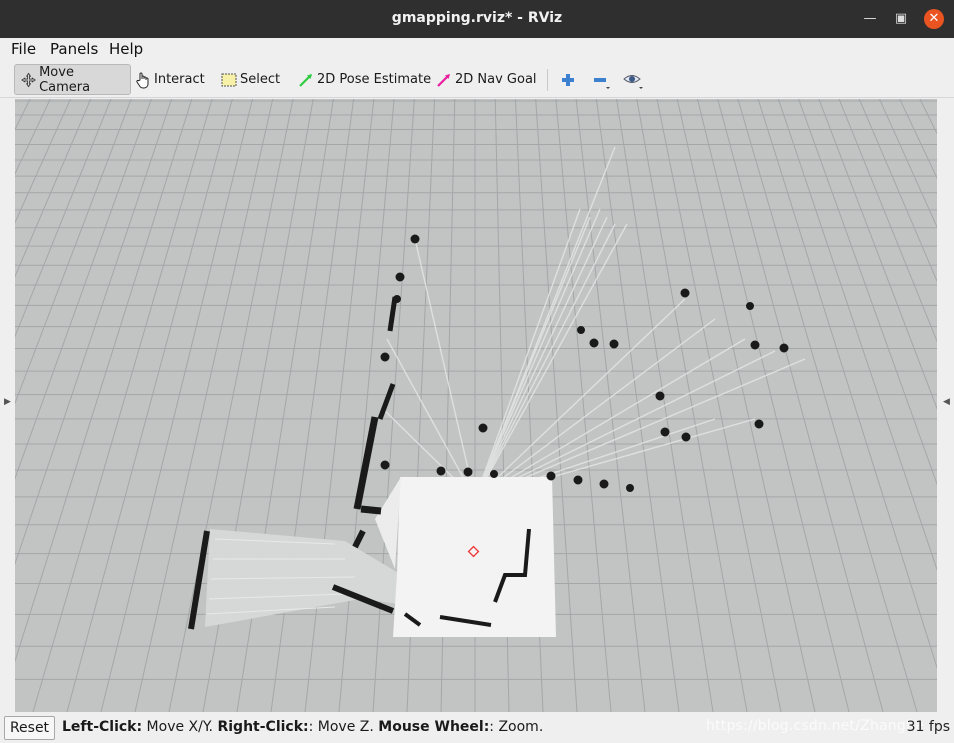 The height and width of the screenshot is (743, 954). Describe the element at coordinates (443, 80) in the screenshot. I see `goal-arrow-icon` at that location.